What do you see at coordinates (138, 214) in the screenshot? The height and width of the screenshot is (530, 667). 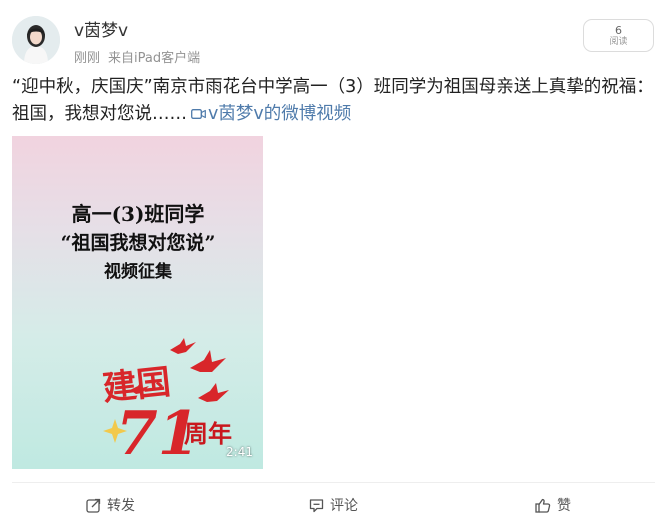 I see `poster-title-line1: 高一(3)班同学` at bounding box center [138, 214].